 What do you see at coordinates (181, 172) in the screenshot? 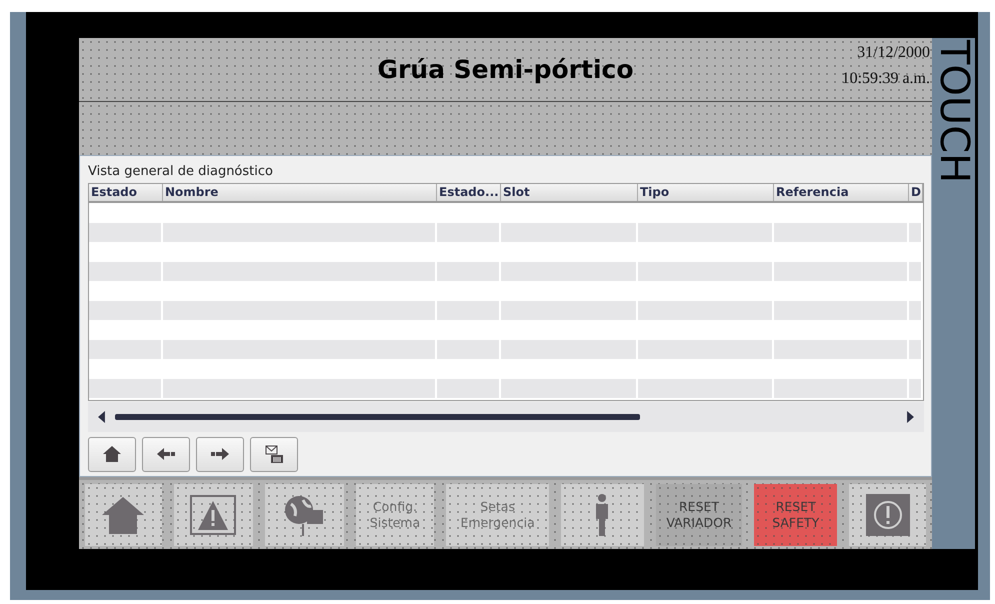
I see `panel-title: Vista general de diagnóstico` at bounding box center [181, 172].